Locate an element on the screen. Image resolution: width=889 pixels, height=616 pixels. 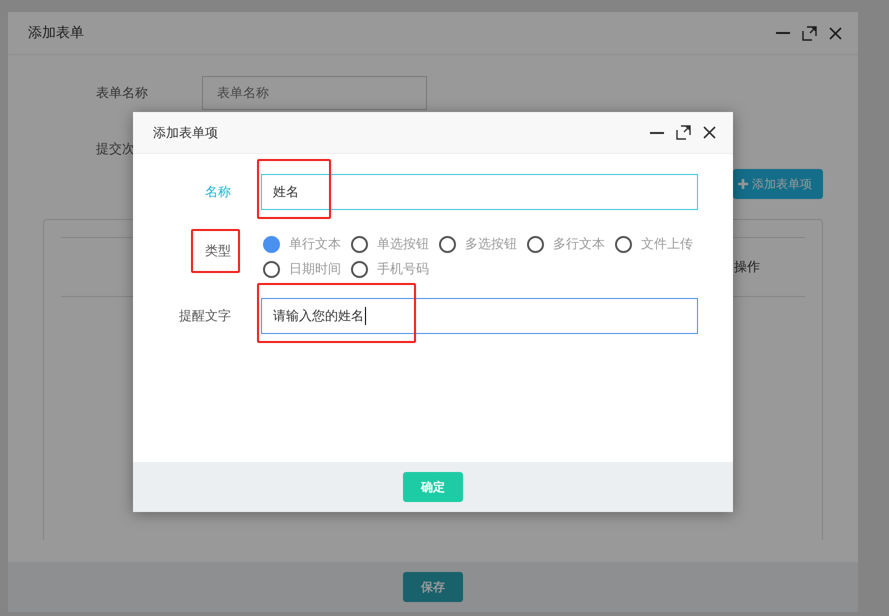
option-label: 多选按钮 is located at coordinates (491, 244).